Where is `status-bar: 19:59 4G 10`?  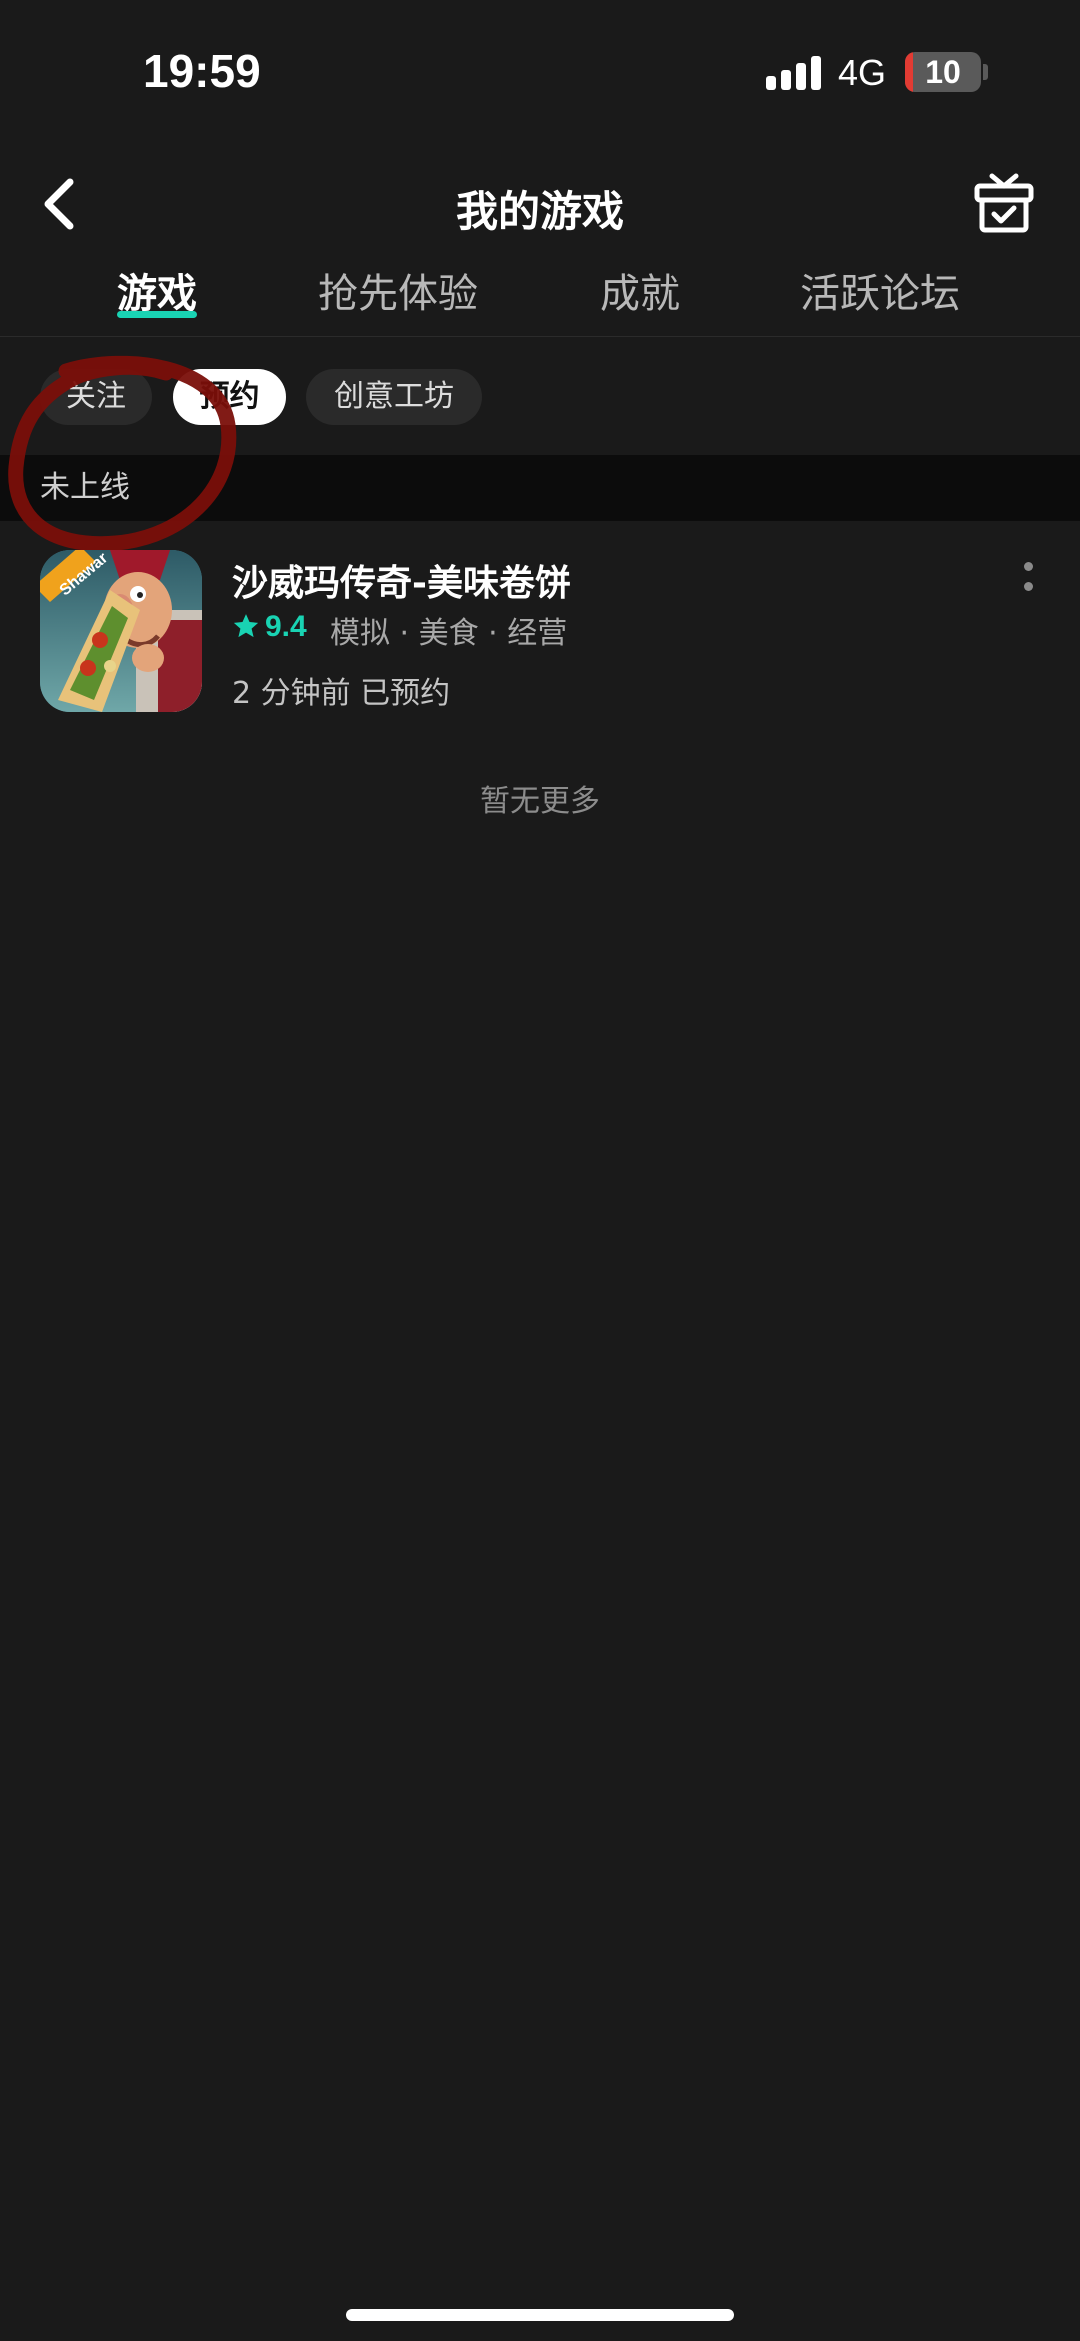
status-bar: 19:59 4G 10 is located at coordinates (540, 75).